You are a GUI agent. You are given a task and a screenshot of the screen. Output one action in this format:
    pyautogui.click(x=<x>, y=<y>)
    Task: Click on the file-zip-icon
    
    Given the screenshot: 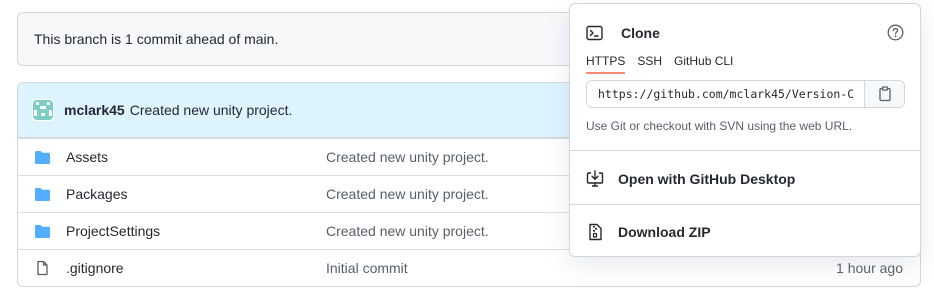 What is the action you would take?
    pyautogui.click(x=595, y=232)
    